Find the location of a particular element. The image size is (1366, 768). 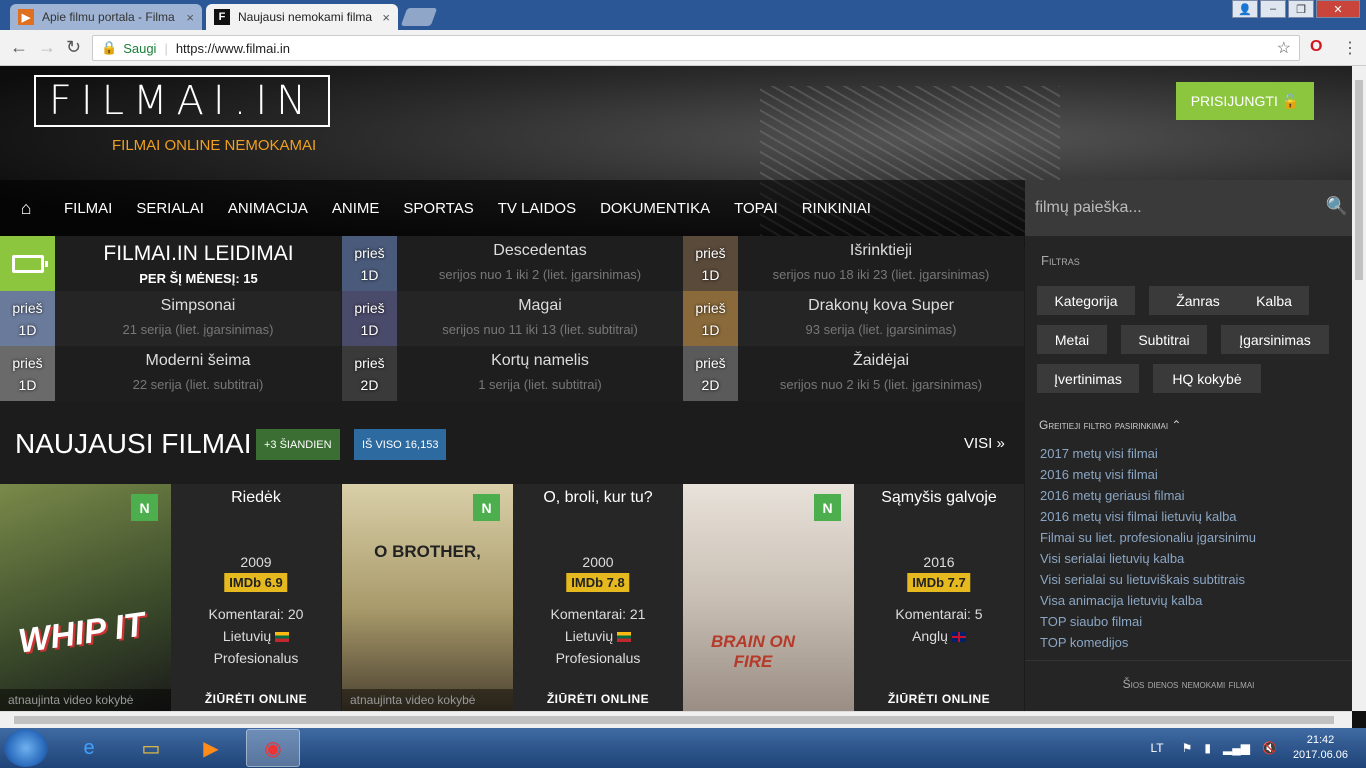

quick-link: TOP siaubo filmai is located at coordinates (1148, 621).